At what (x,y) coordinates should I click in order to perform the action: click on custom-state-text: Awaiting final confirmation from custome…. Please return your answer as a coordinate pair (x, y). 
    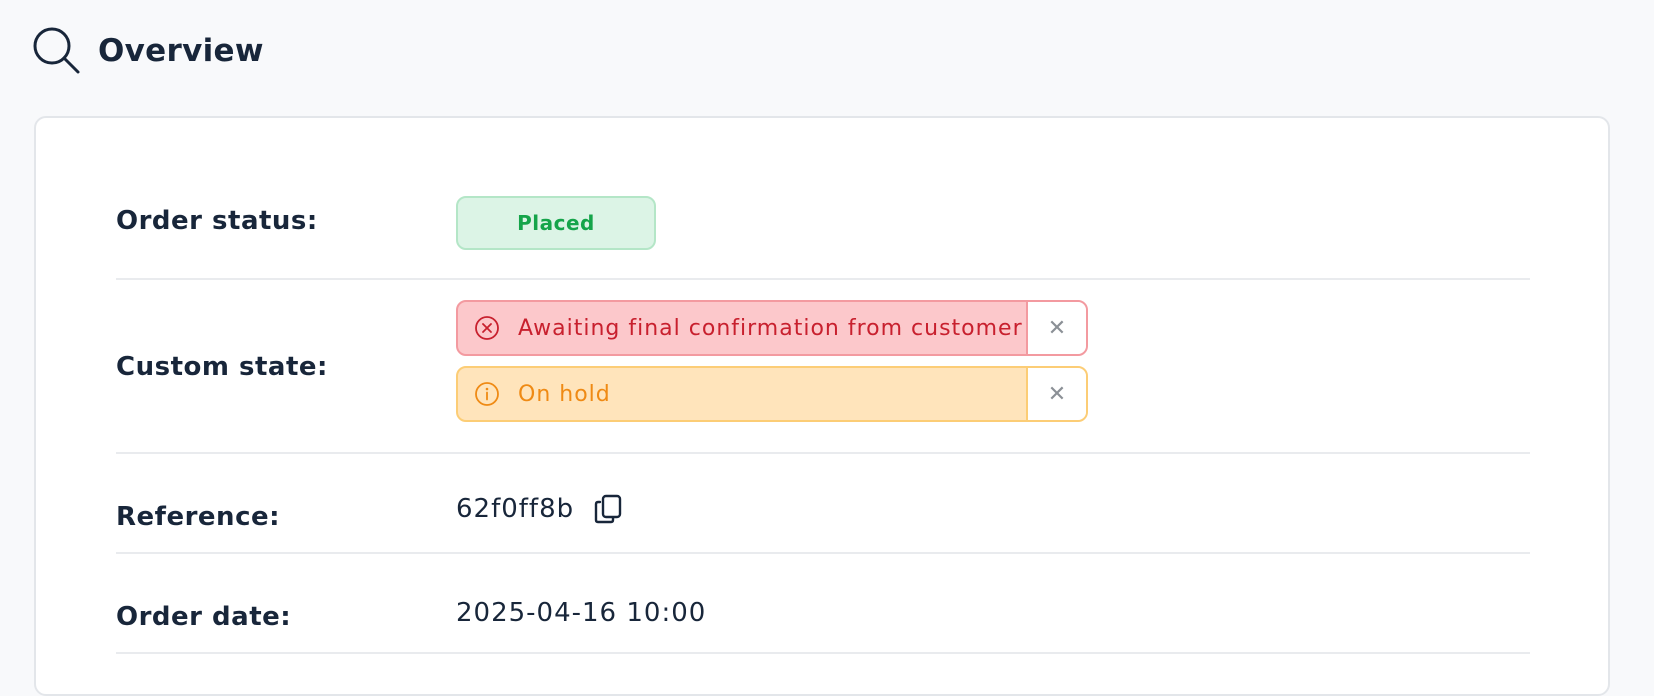
    Looking at the image, I should click on (770, 328).